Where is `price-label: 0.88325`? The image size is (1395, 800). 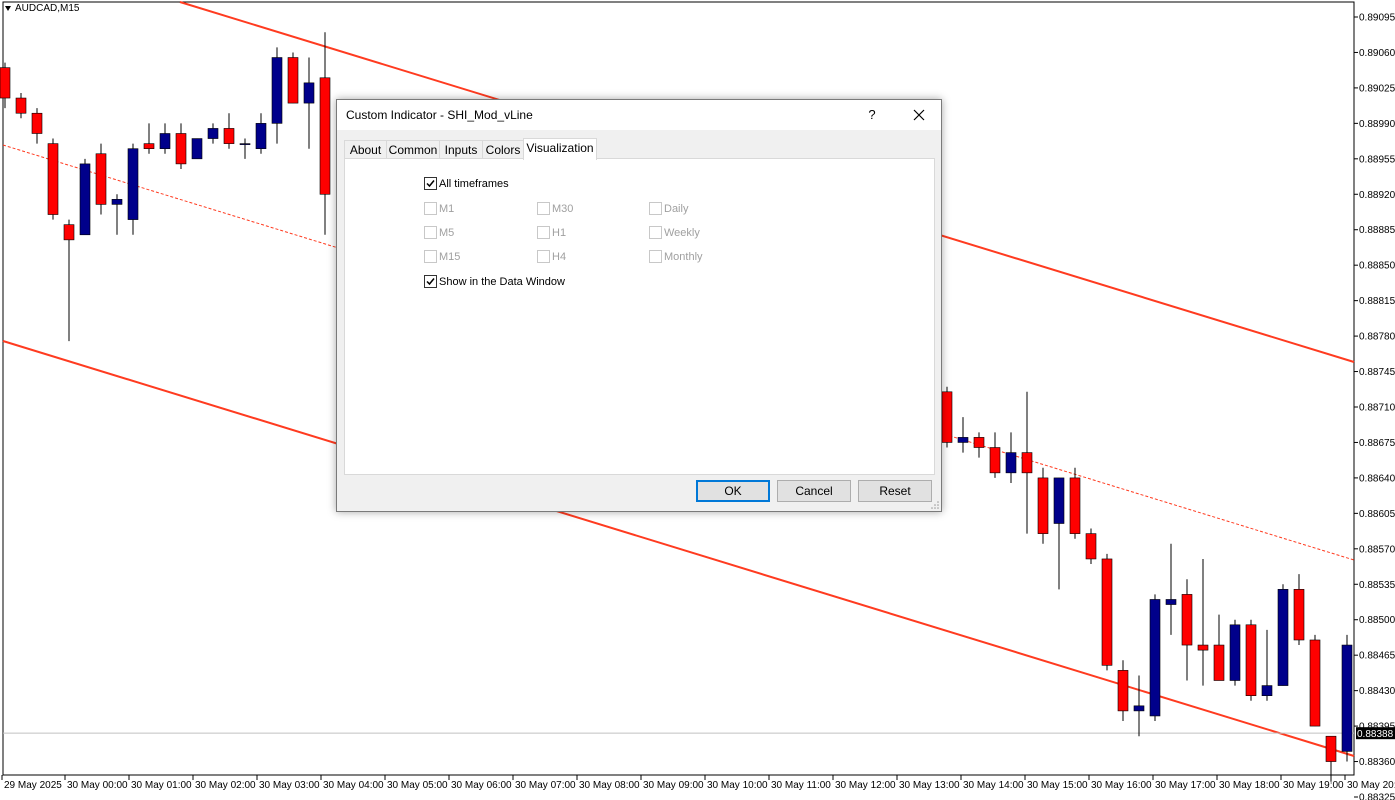
price-label: 0.88325 is located at coordinates (1377, 796).